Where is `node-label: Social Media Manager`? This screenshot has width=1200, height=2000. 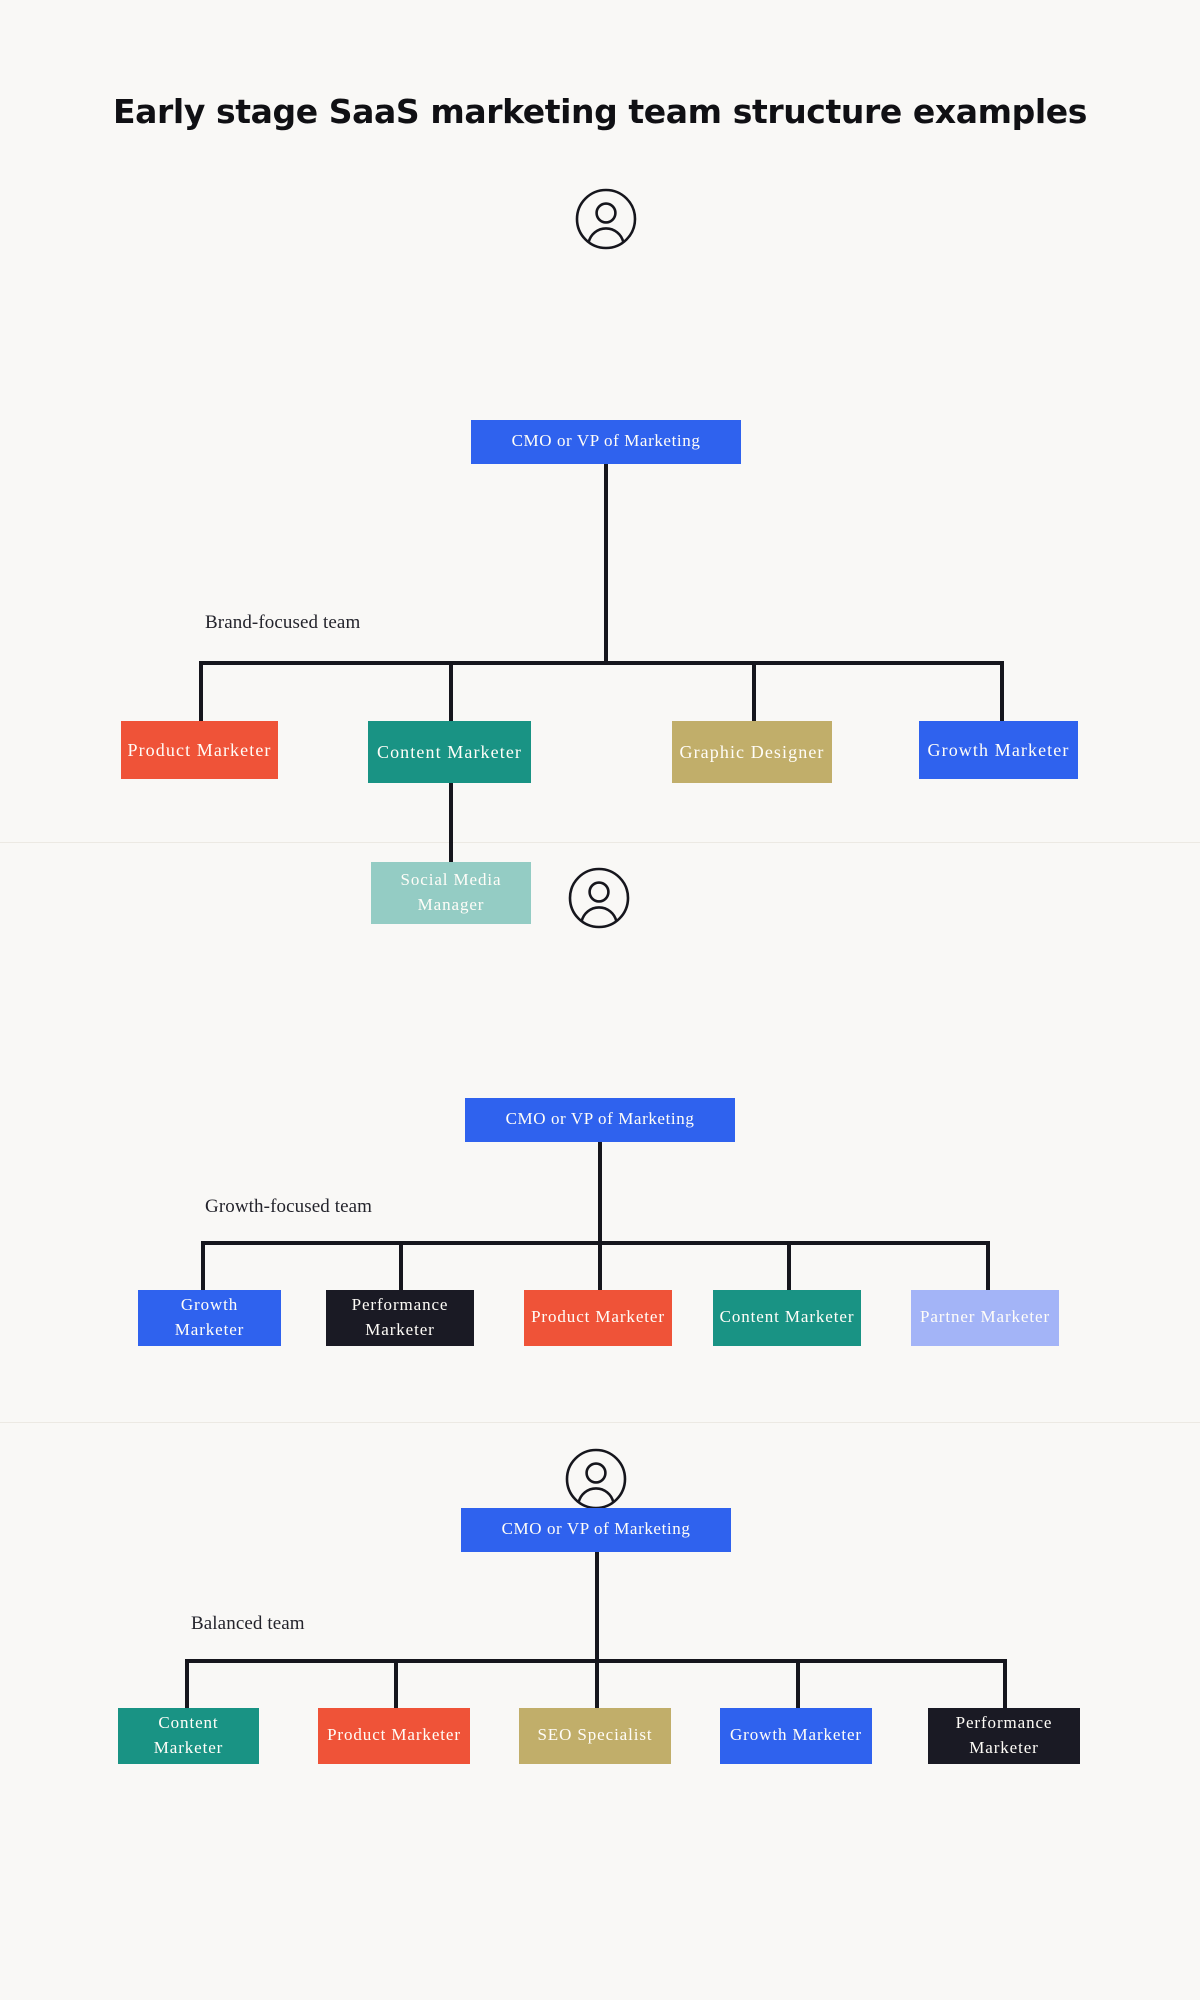 node-label: Social Media Manager is located at coordinates (451, 891).